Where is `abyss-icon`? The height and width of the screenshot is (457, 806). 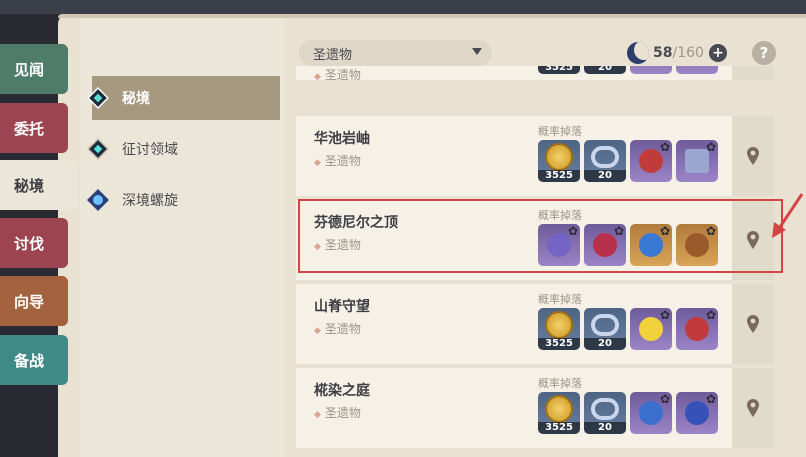
abyss-icon is located at coordinates (98, 200).